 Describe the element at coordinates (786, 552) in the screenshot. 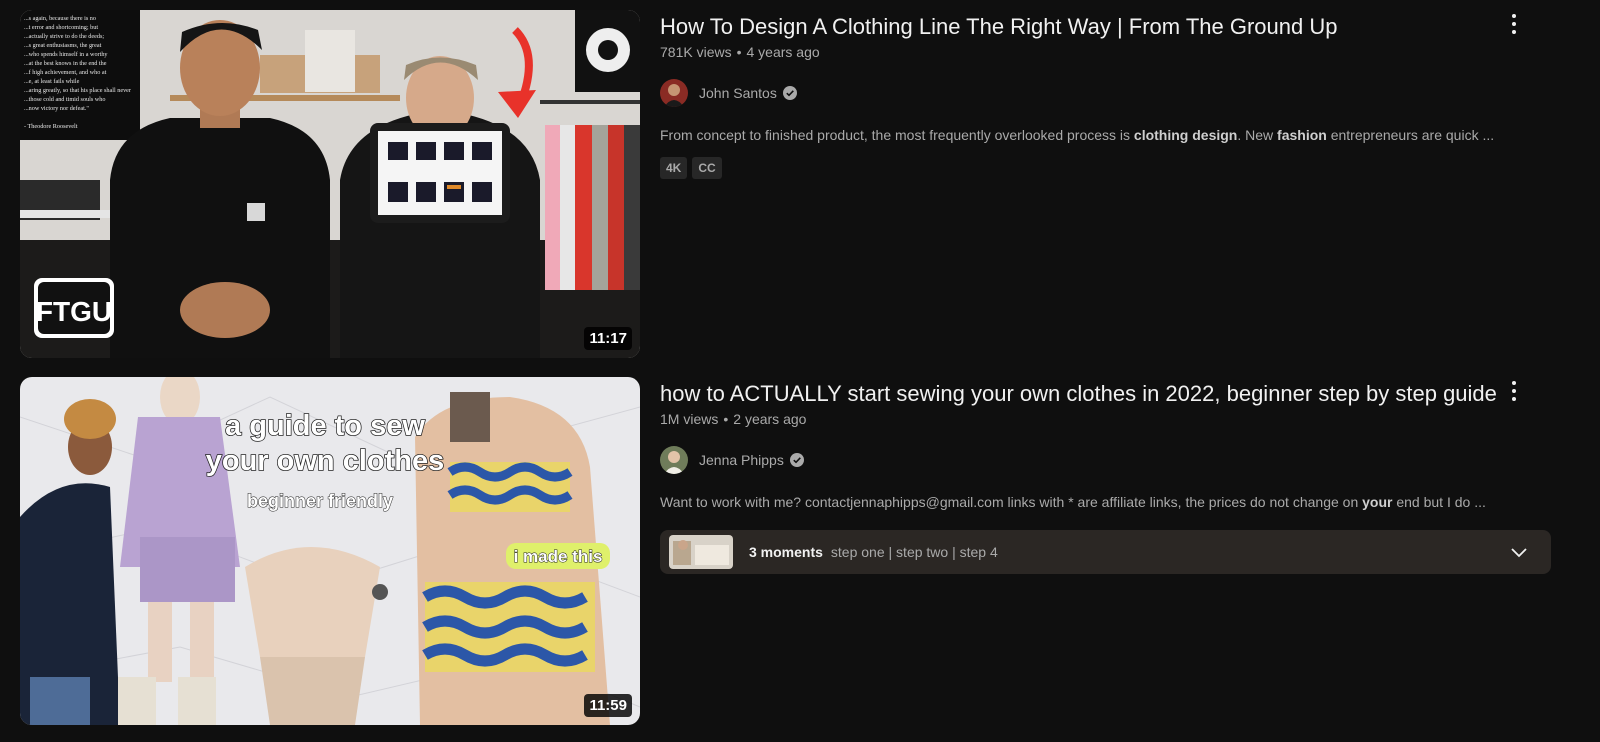

I see `moments-count: 3 moments` at that location.